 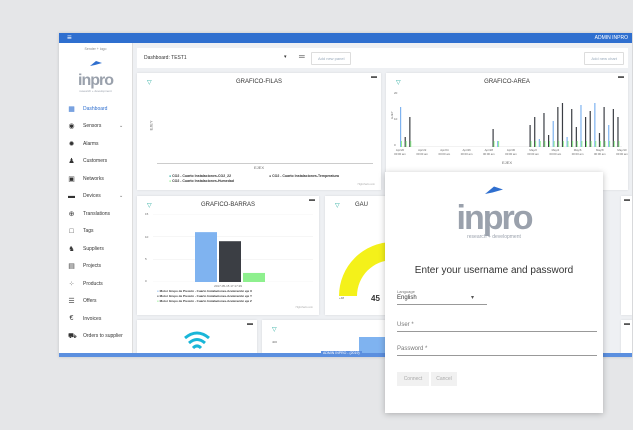 What do you see at coordinates (146, 281) in the screenshot?
I see `y-tick: 0` at bounding box center [146, 281].